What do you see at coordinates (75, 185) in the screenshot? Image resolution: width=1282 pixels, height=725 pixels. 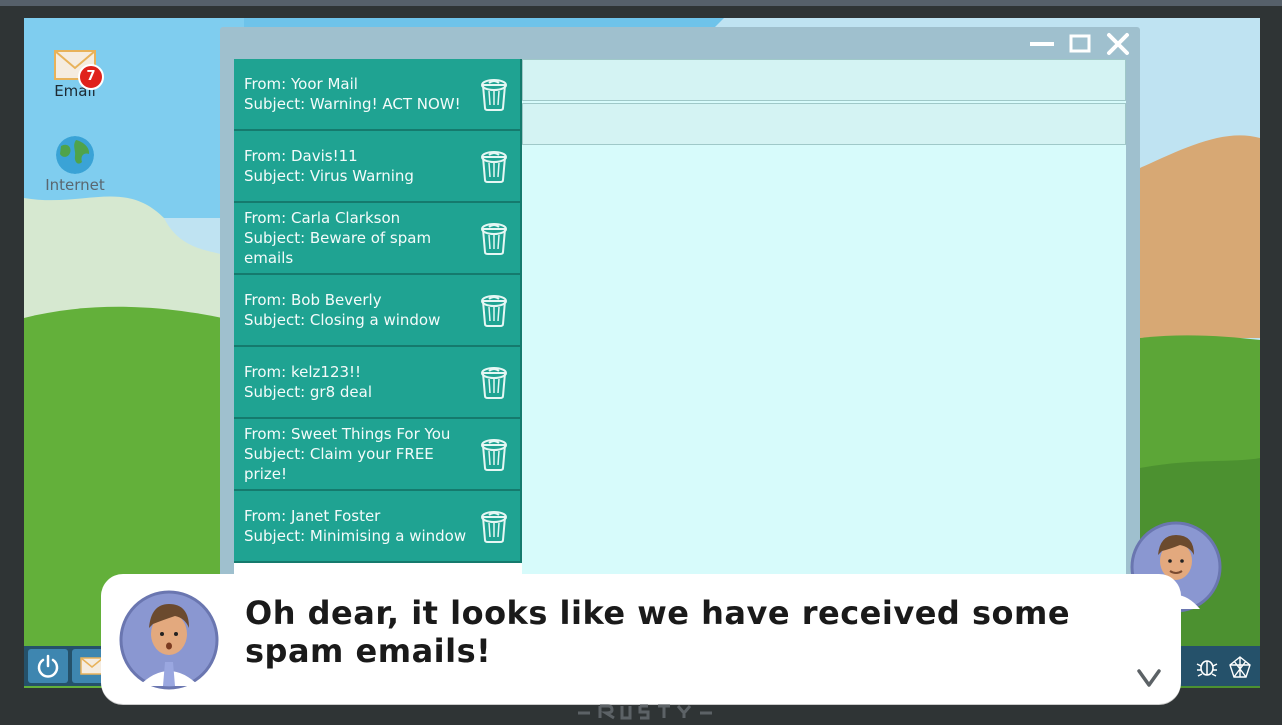 I see `desktop-icon-label: Internet` at bounding box center [75, 185].